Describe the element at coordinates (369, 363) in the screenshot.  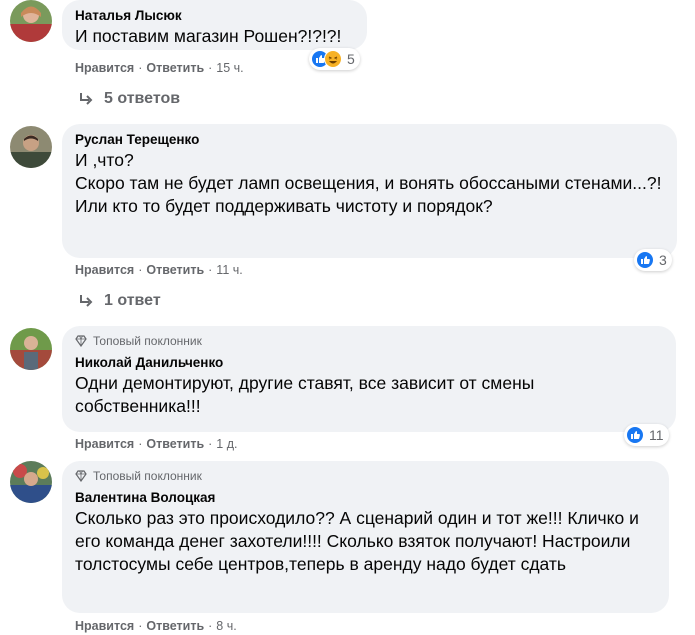
I see `comment-author: Николай Данильченко` at that location.